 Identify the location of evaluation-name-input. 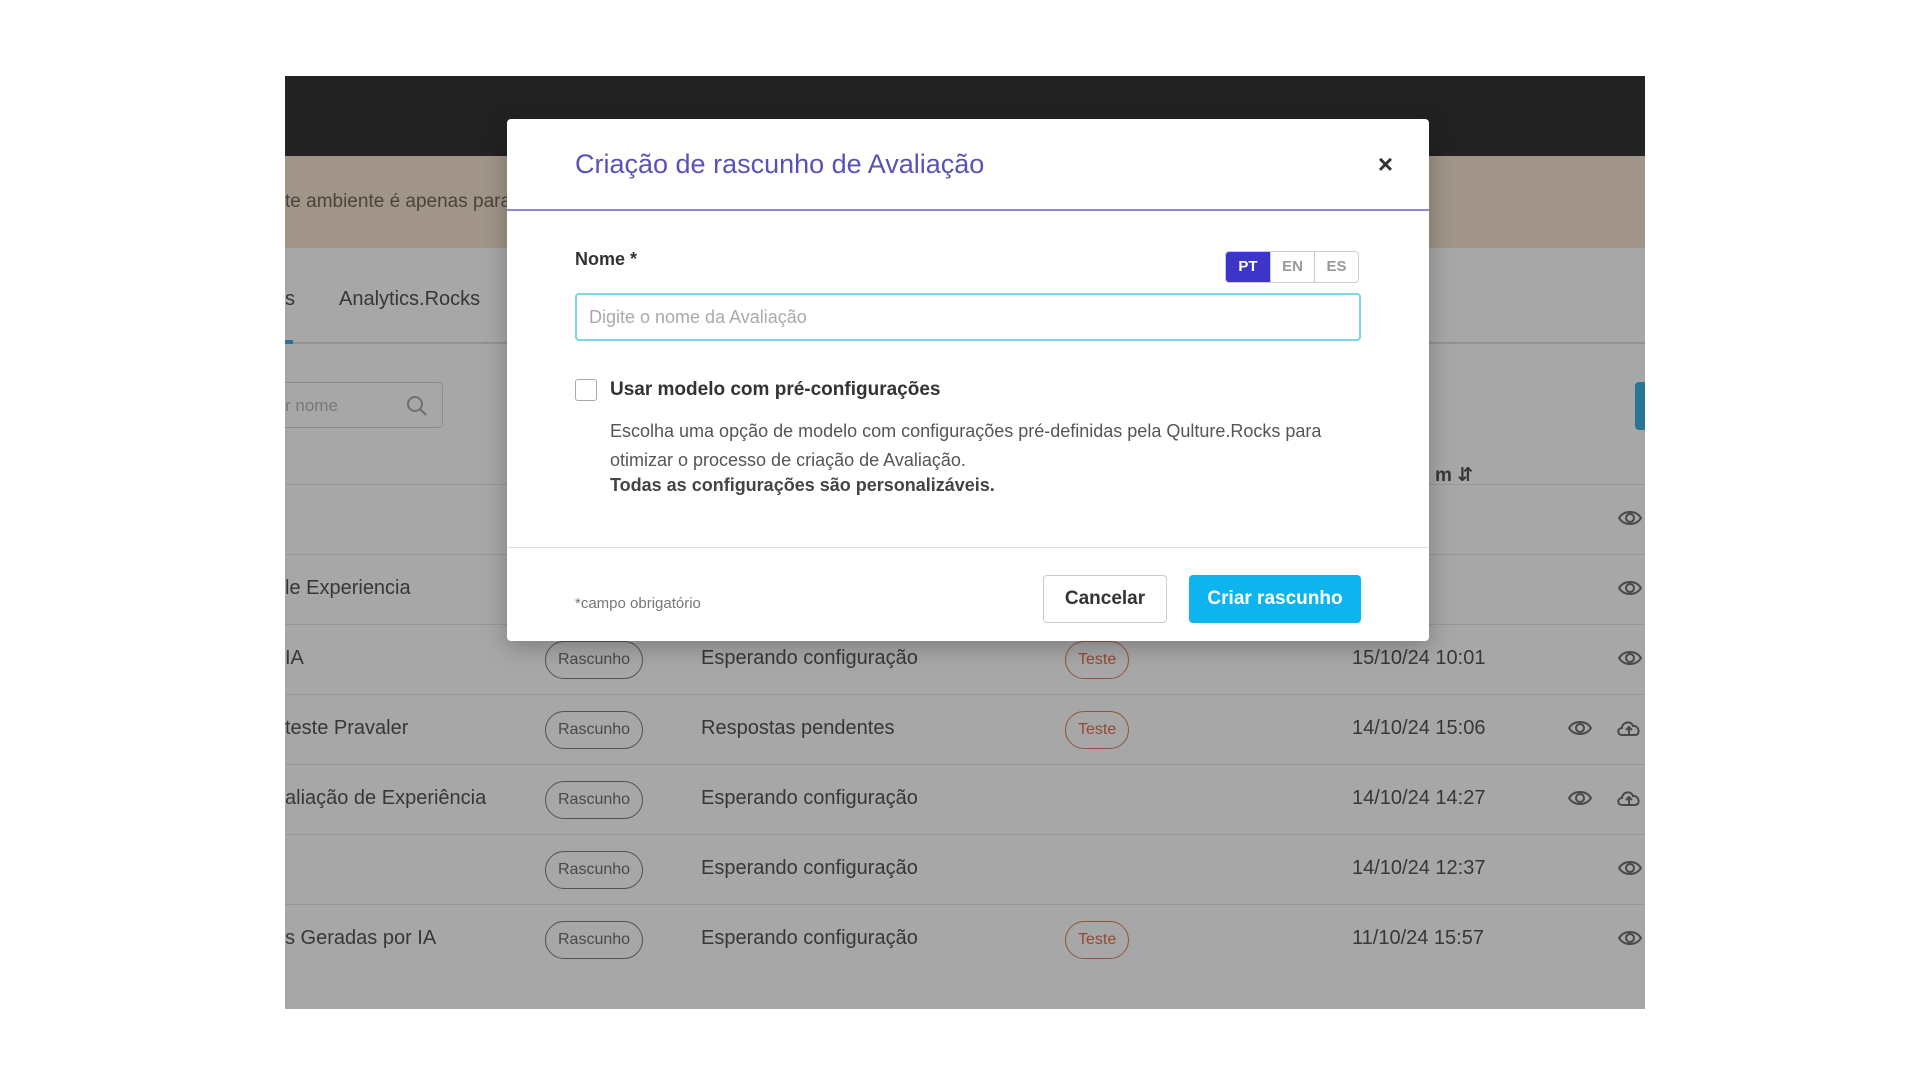
(968, 317).